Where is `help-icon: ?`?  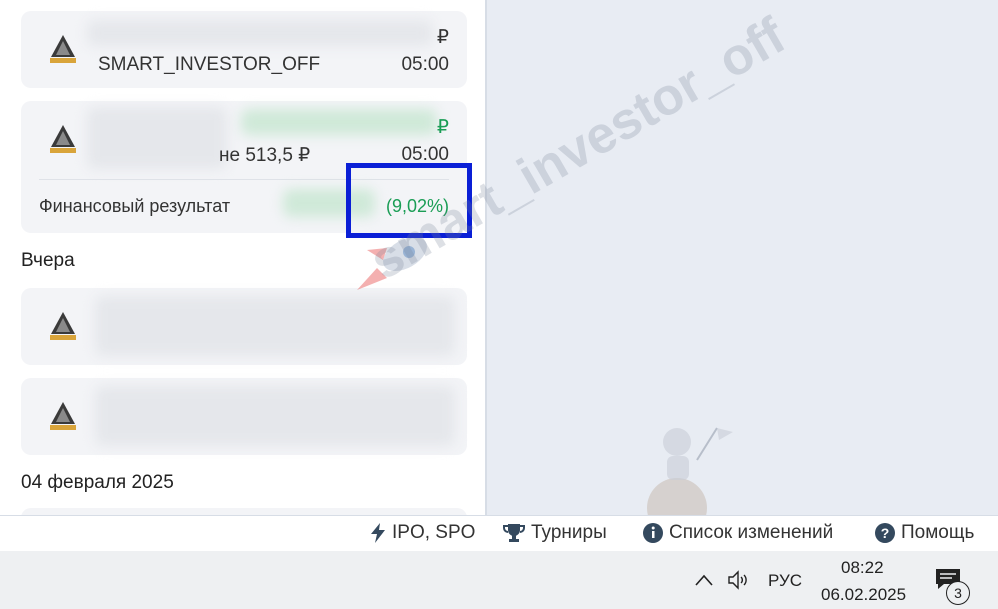 help-icon: ? is located at coordinates (885, 533).